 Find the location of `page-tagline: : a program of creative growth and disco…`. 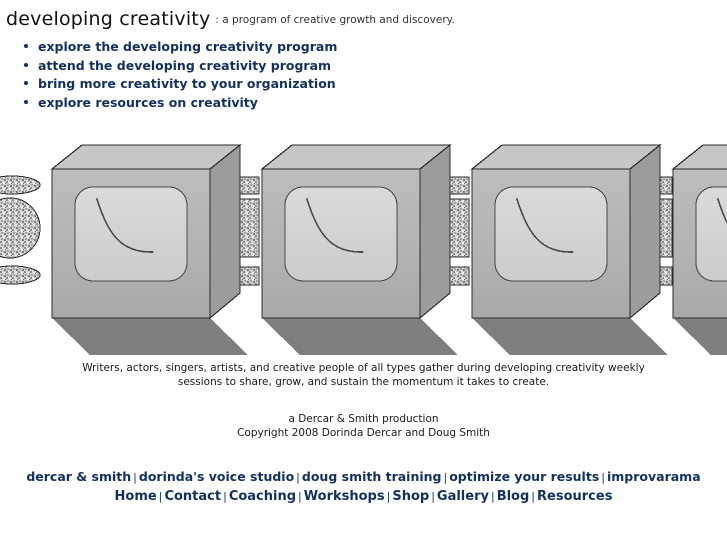

page-tagline: : a program of creative growth and disco… is located at coordinates (335, 20).